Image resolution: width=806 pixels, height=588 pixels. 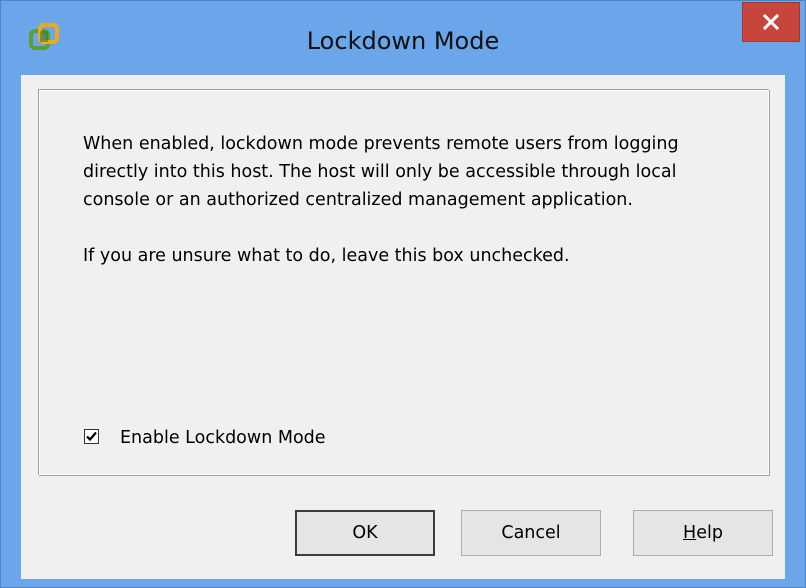 I want to click on help-button: Help, so click(x=703, y=533).